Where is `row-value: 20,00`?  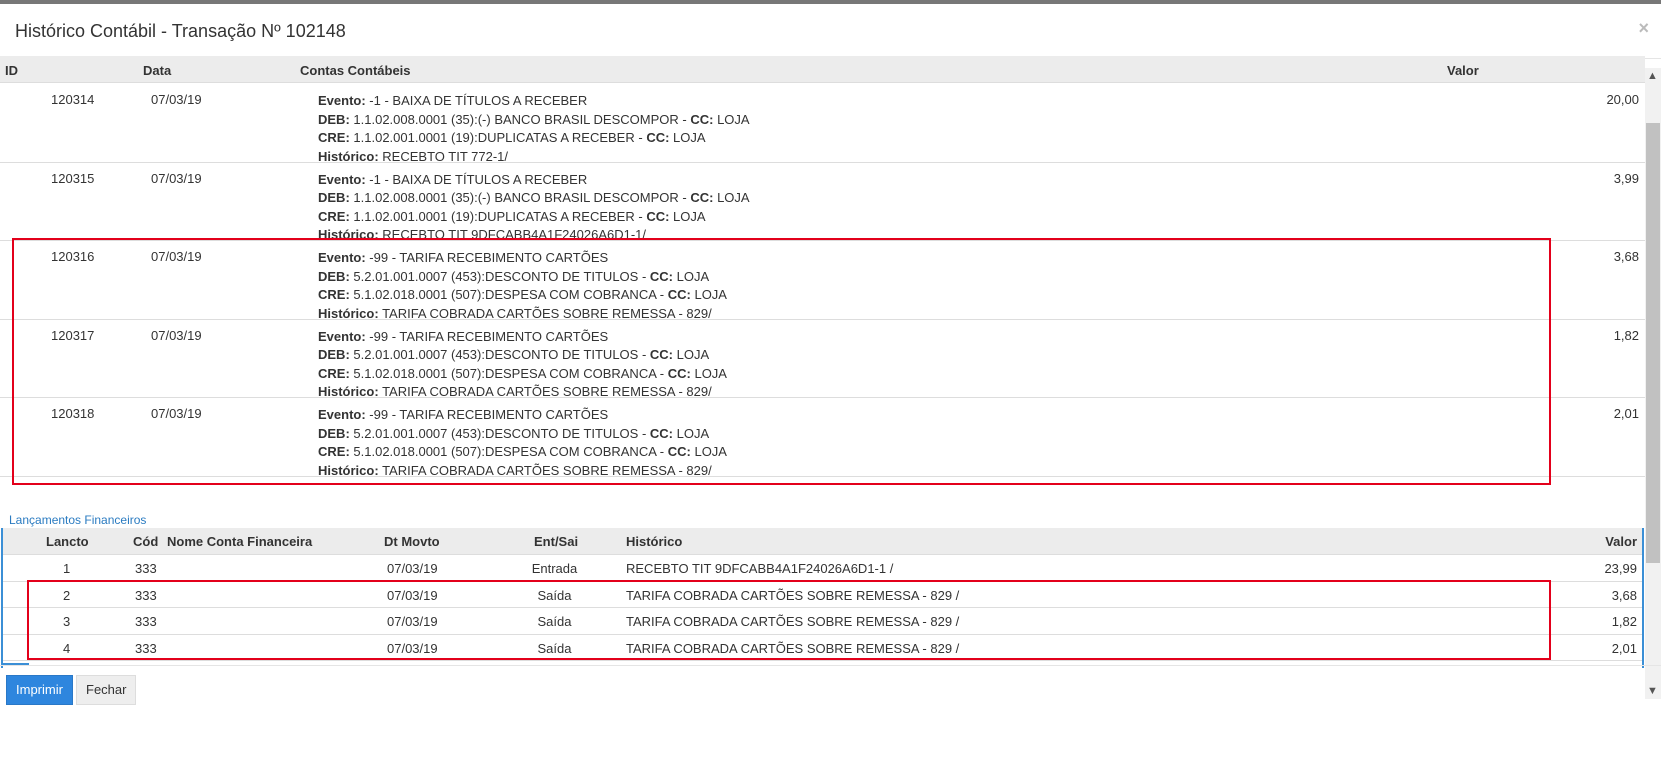 row-value: 20,00 is located at coordinates (1622, 99).